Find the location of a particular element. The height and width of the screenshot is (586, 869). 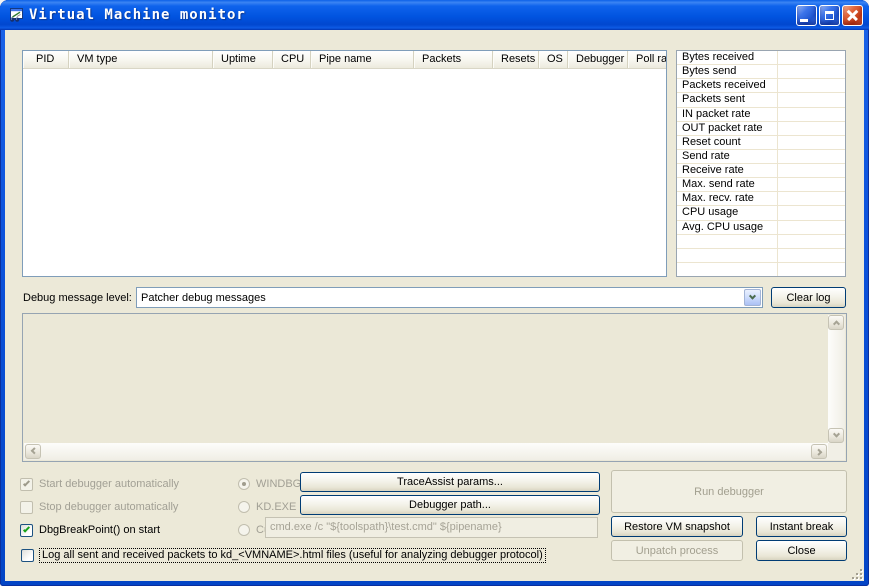

stat-row: Max. recv. rate is located at coordinates (761, 199).